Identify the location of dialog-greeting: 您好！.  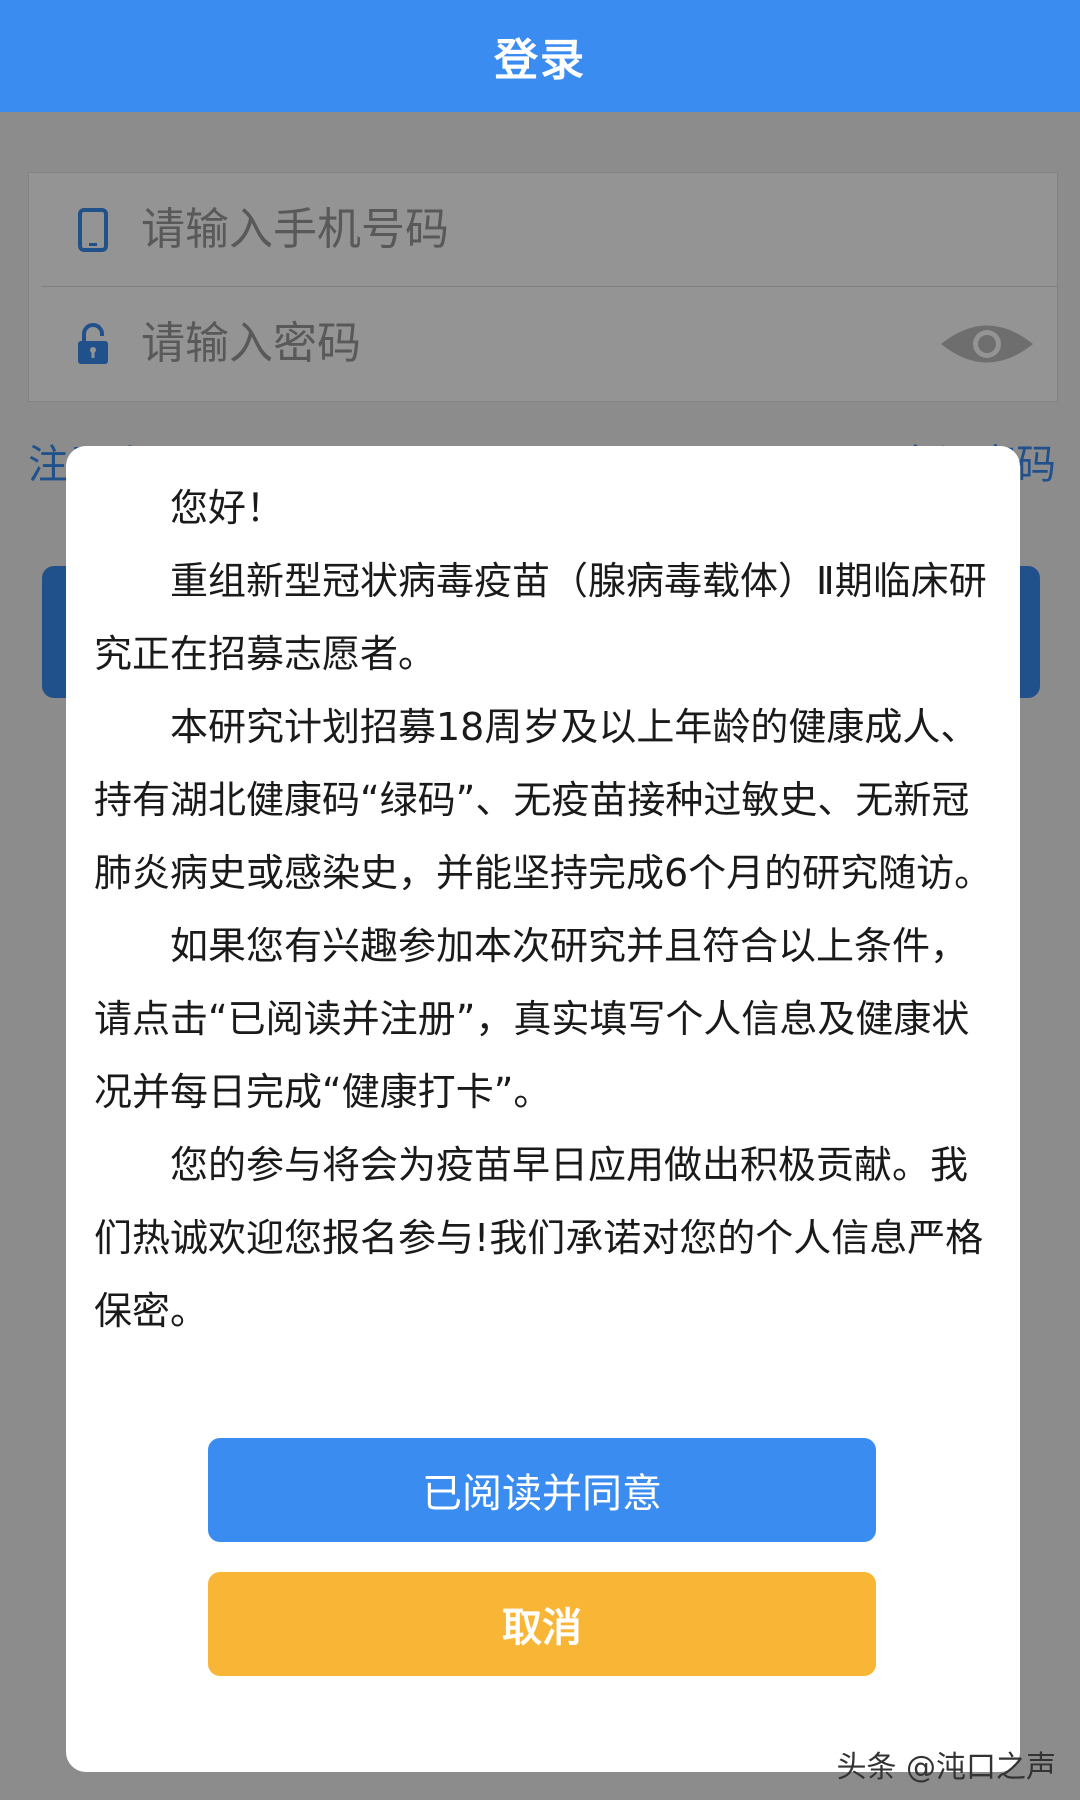
(227, 508).